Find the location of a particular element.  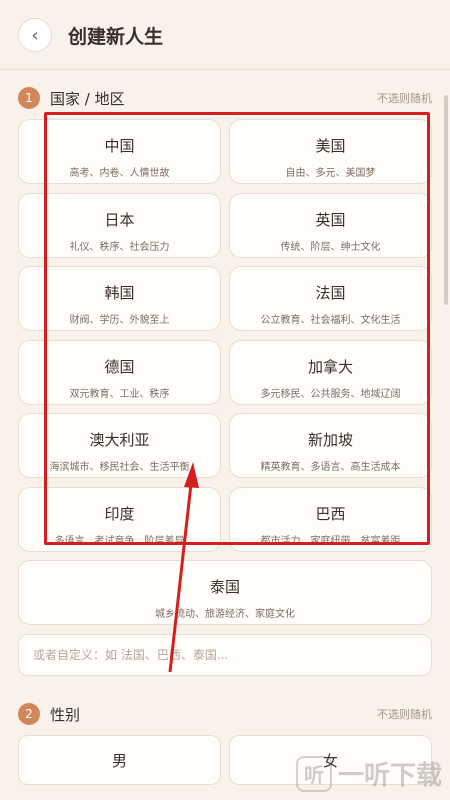

arrow-head is located at coordinates (191, 475).